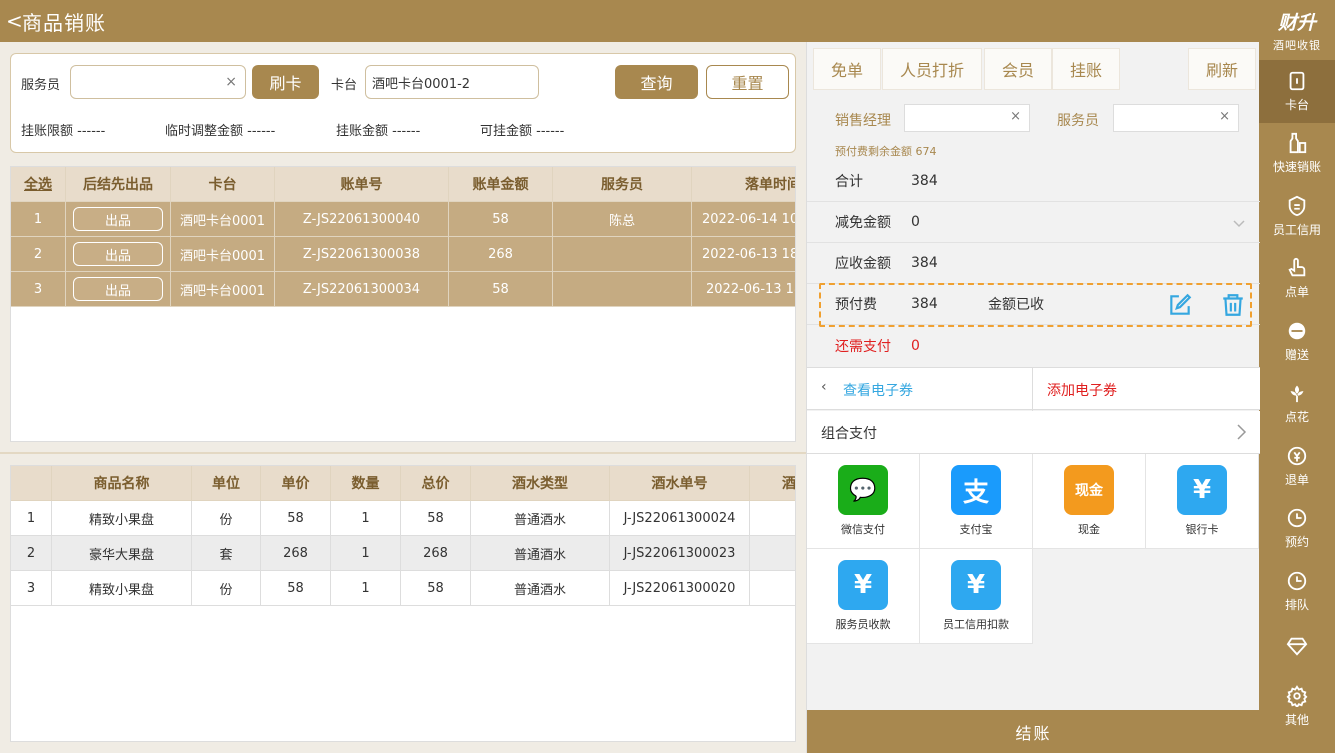  I want to click on total-row: 合计 384, so click(1033, 181).